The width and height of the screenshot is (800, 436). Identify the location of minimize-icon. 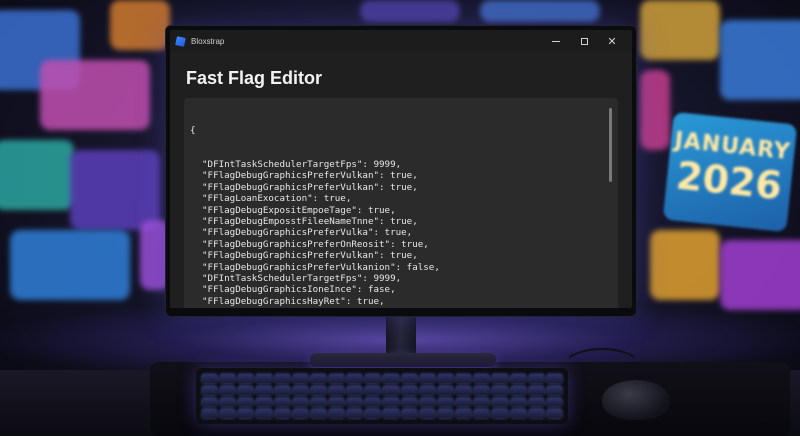
(556, 41).